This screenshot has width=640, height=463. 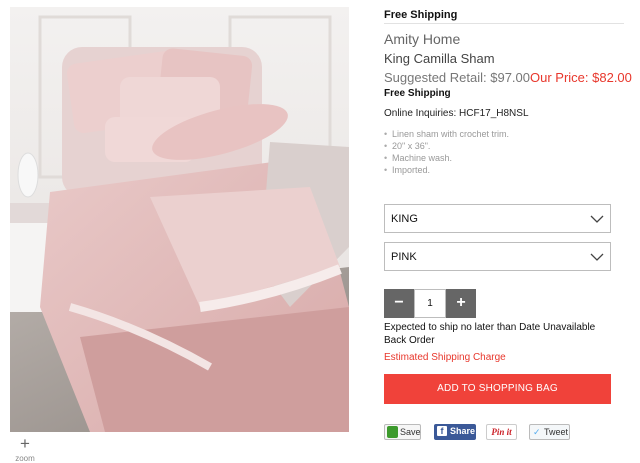 What do you see at coordinates (504, 146) in the screenshot?
I see `list-item: 20" x 36".` at bounding box center [504, 146].